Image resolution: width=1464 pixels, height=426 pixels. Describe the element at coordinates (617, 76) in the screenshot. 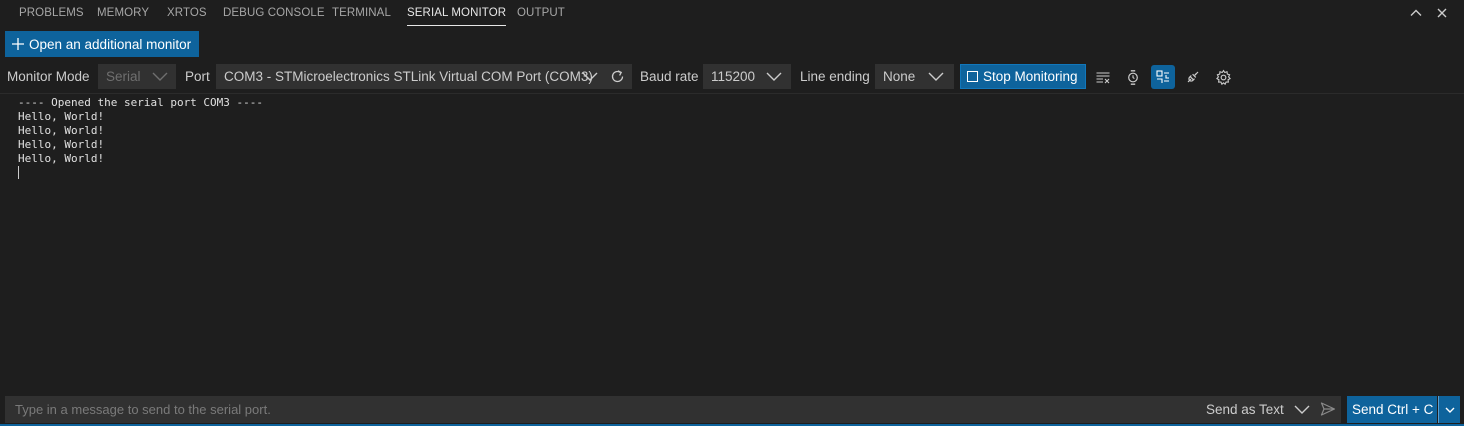

I see `refresh-icon` at that location.